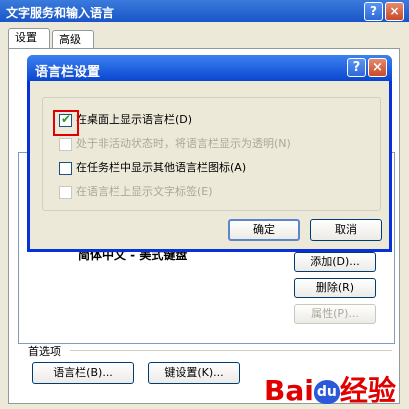 The image size is (409, 409). Describe the element at coordinates (373, 11) in the screenshot. I see `help-button: ?` at that location.